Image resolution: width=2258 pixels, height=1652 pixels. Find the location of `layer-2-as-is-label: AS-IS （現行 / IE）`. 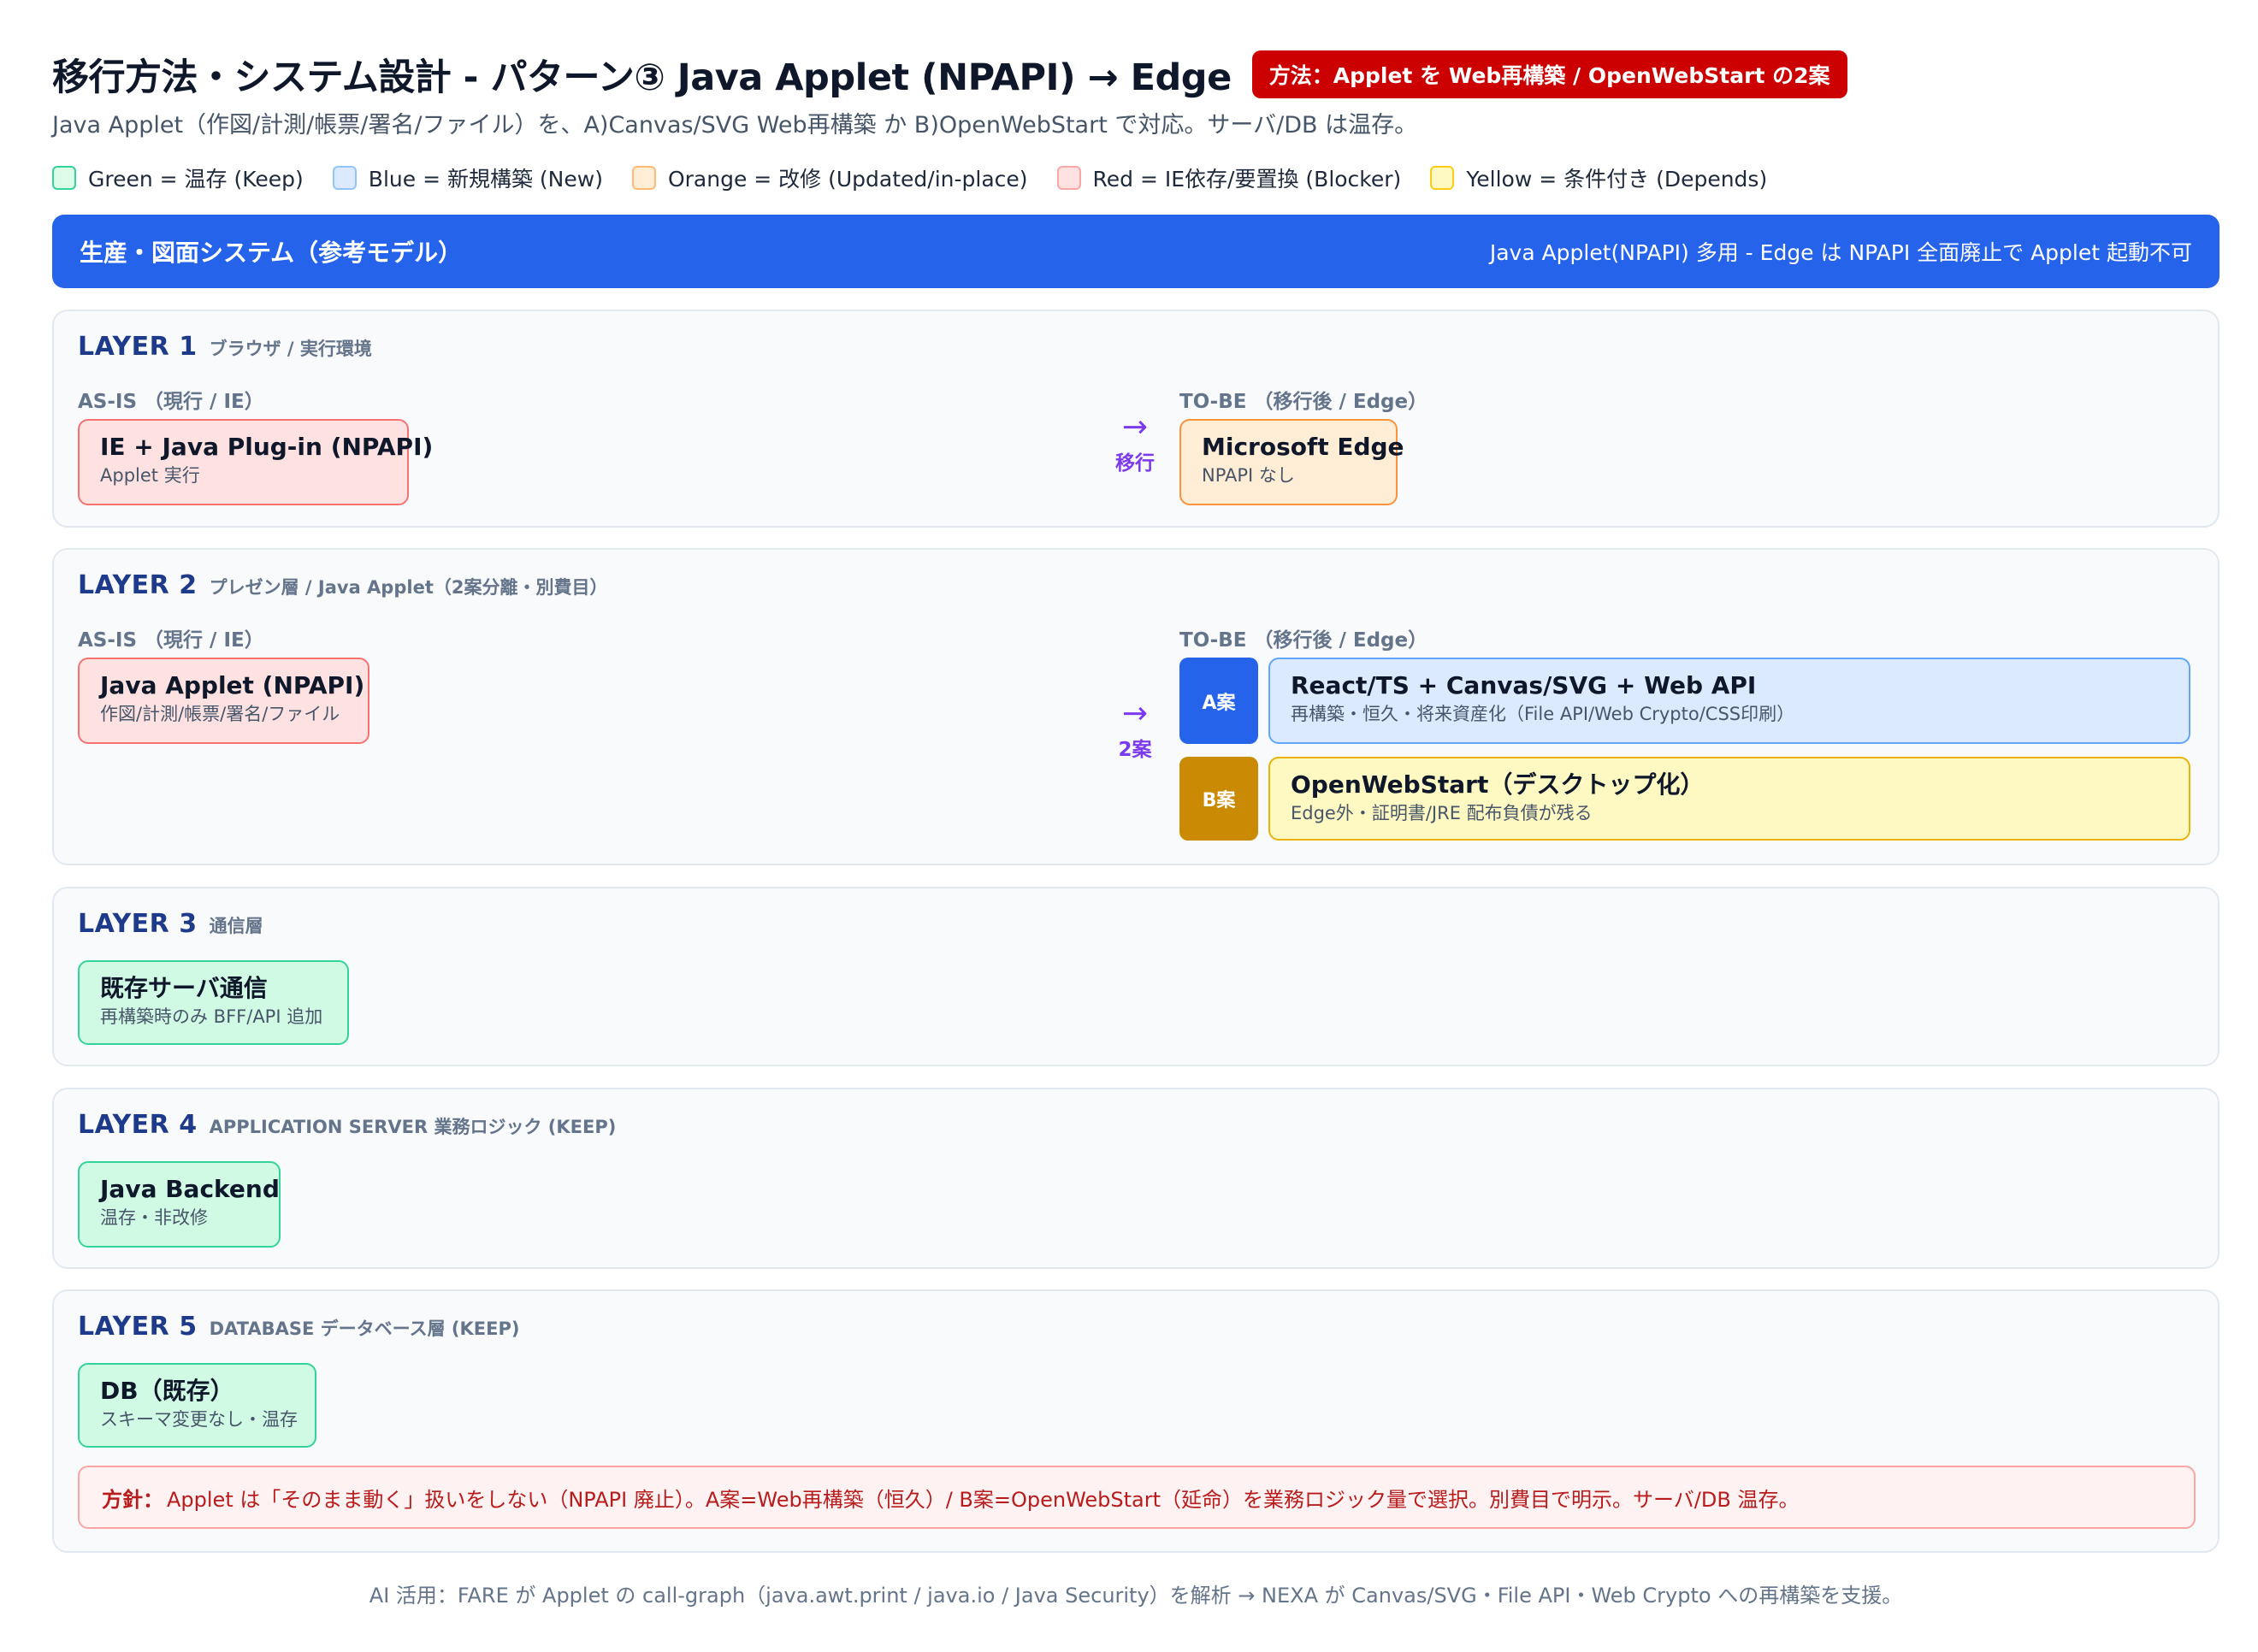

layer-2-as-is-label: AS-IS （現行 / IE） is located at coordinates (171, 640).